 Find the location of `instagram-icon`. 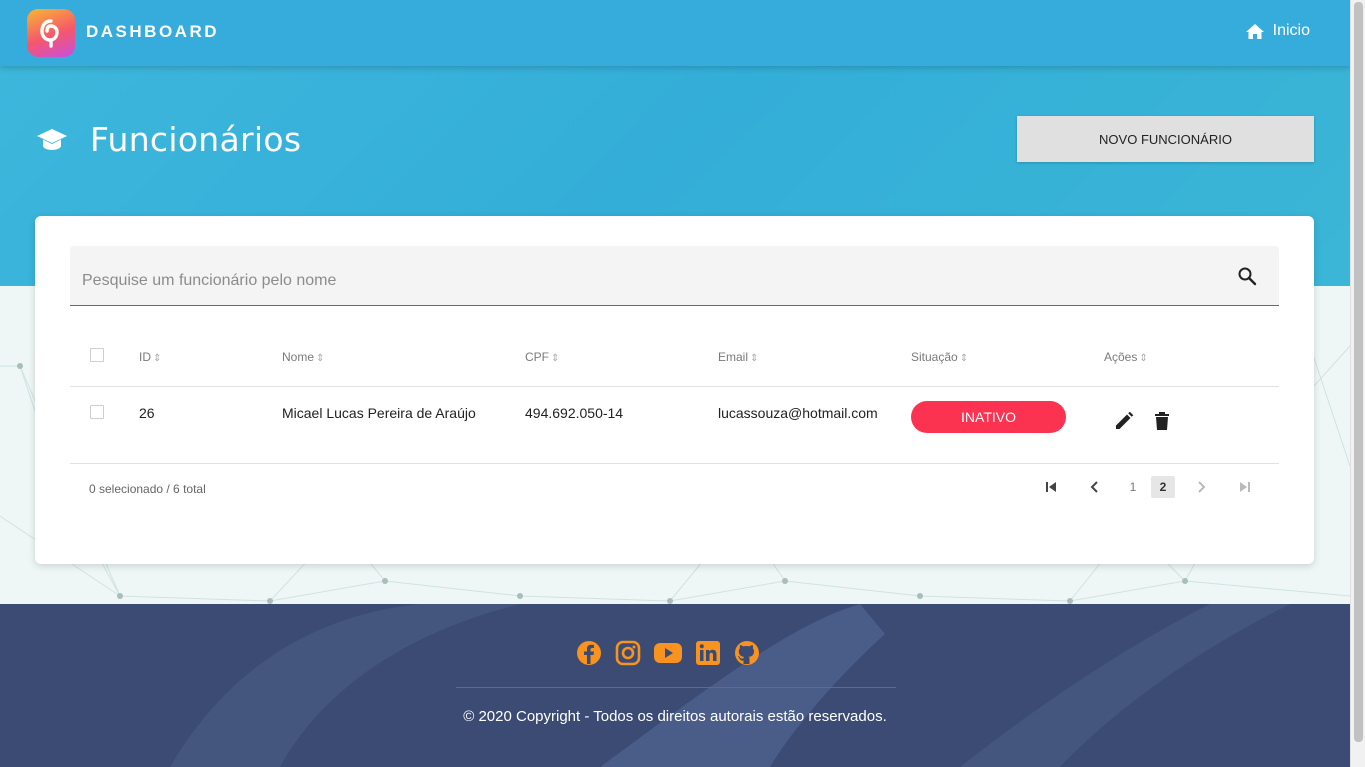

instagram-icon is located at coordinates (628, 653).